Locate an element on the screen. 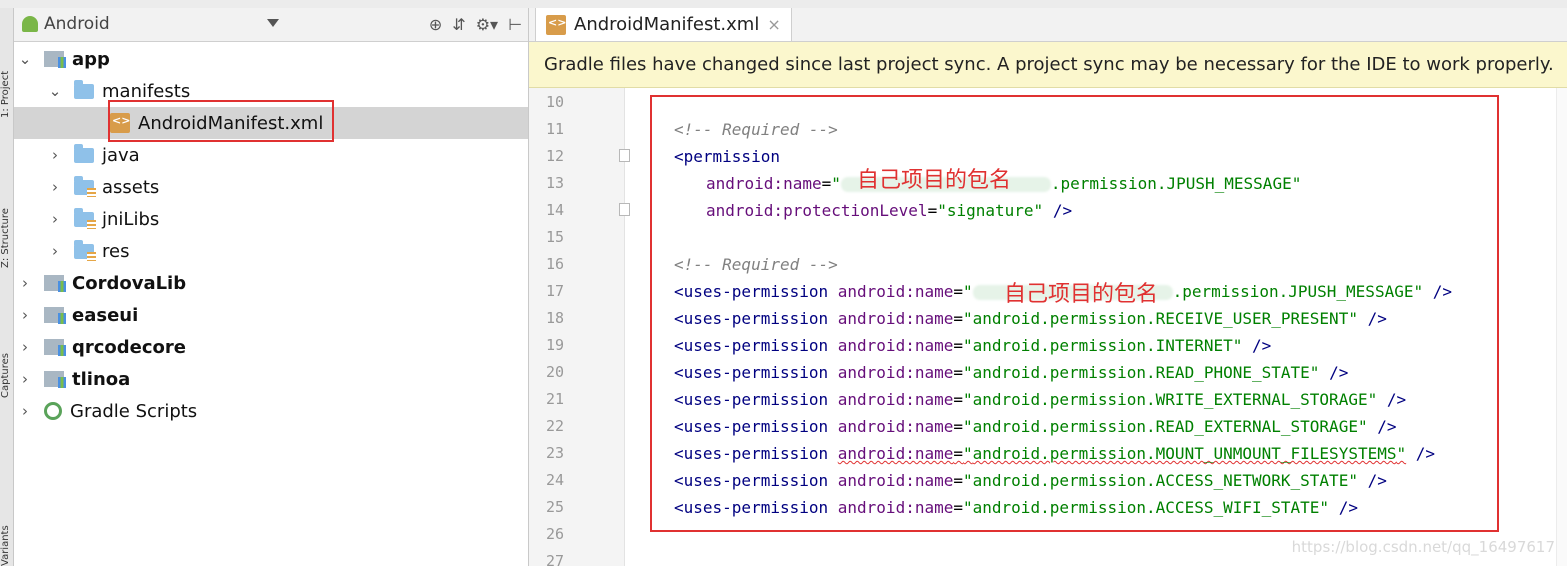  tree-item-label: Gradle Scripts is located at coordinates (134, 411).